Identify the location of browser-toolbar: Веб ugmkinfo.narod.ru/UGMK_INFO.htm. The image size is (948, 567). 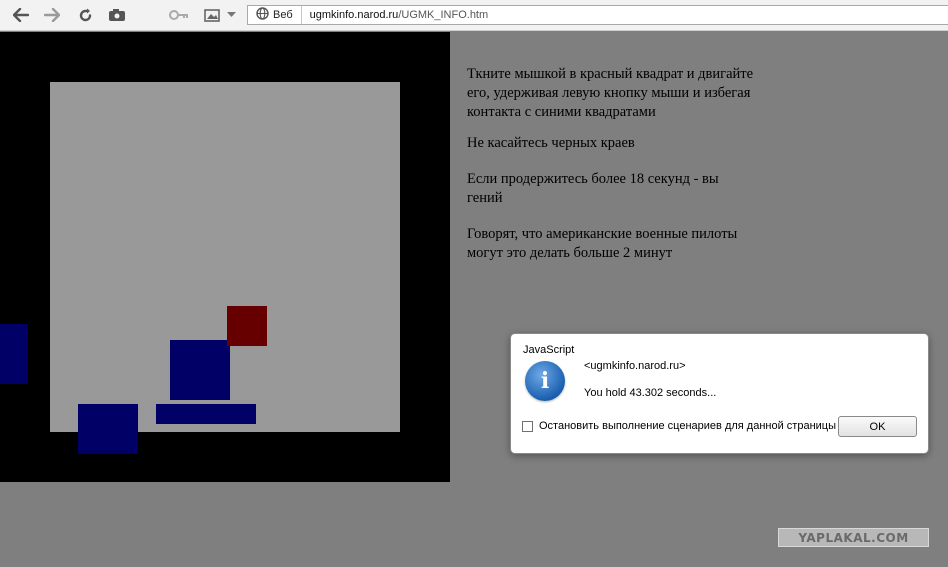
(474, 15).